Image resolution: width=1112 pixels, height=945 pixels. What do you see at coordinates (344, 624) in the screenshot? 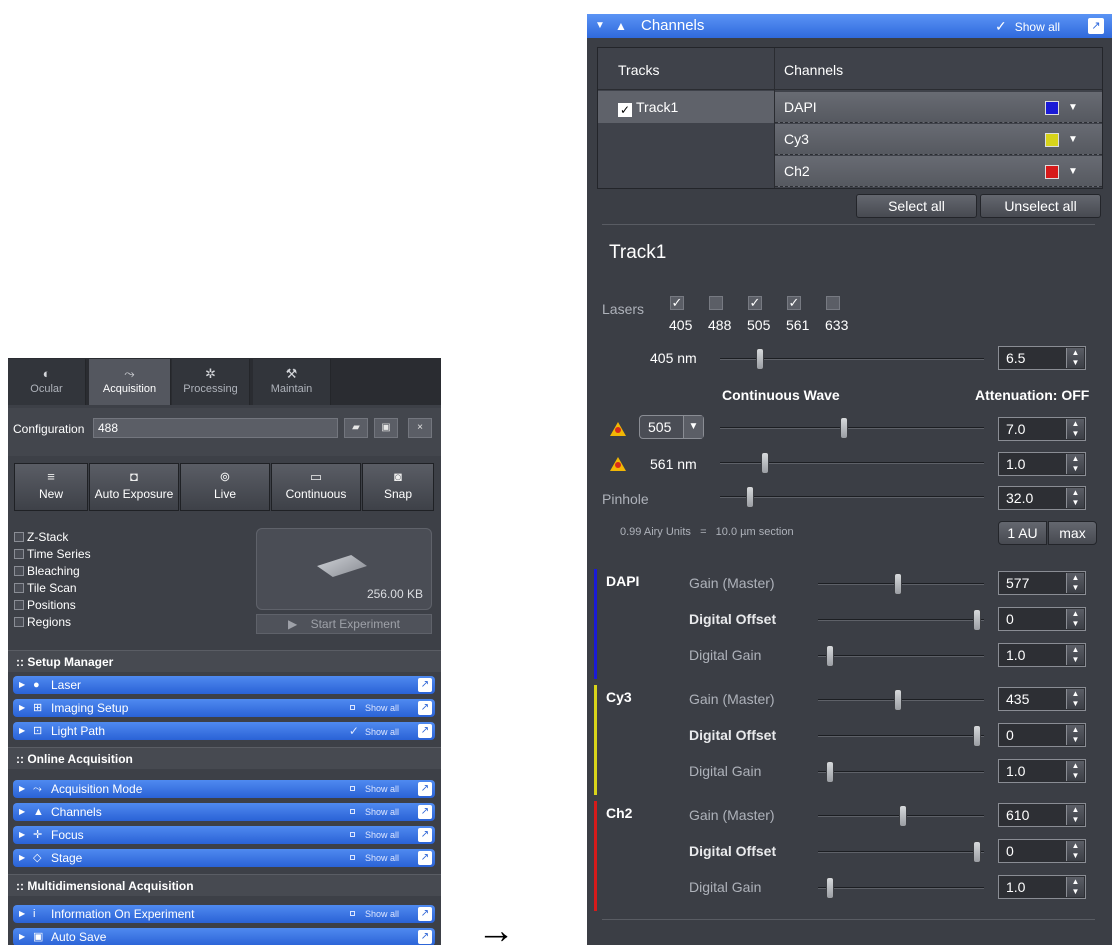
I see `start-experiment-button: ▶ Start Experiment` at bounding box center [344, 624].